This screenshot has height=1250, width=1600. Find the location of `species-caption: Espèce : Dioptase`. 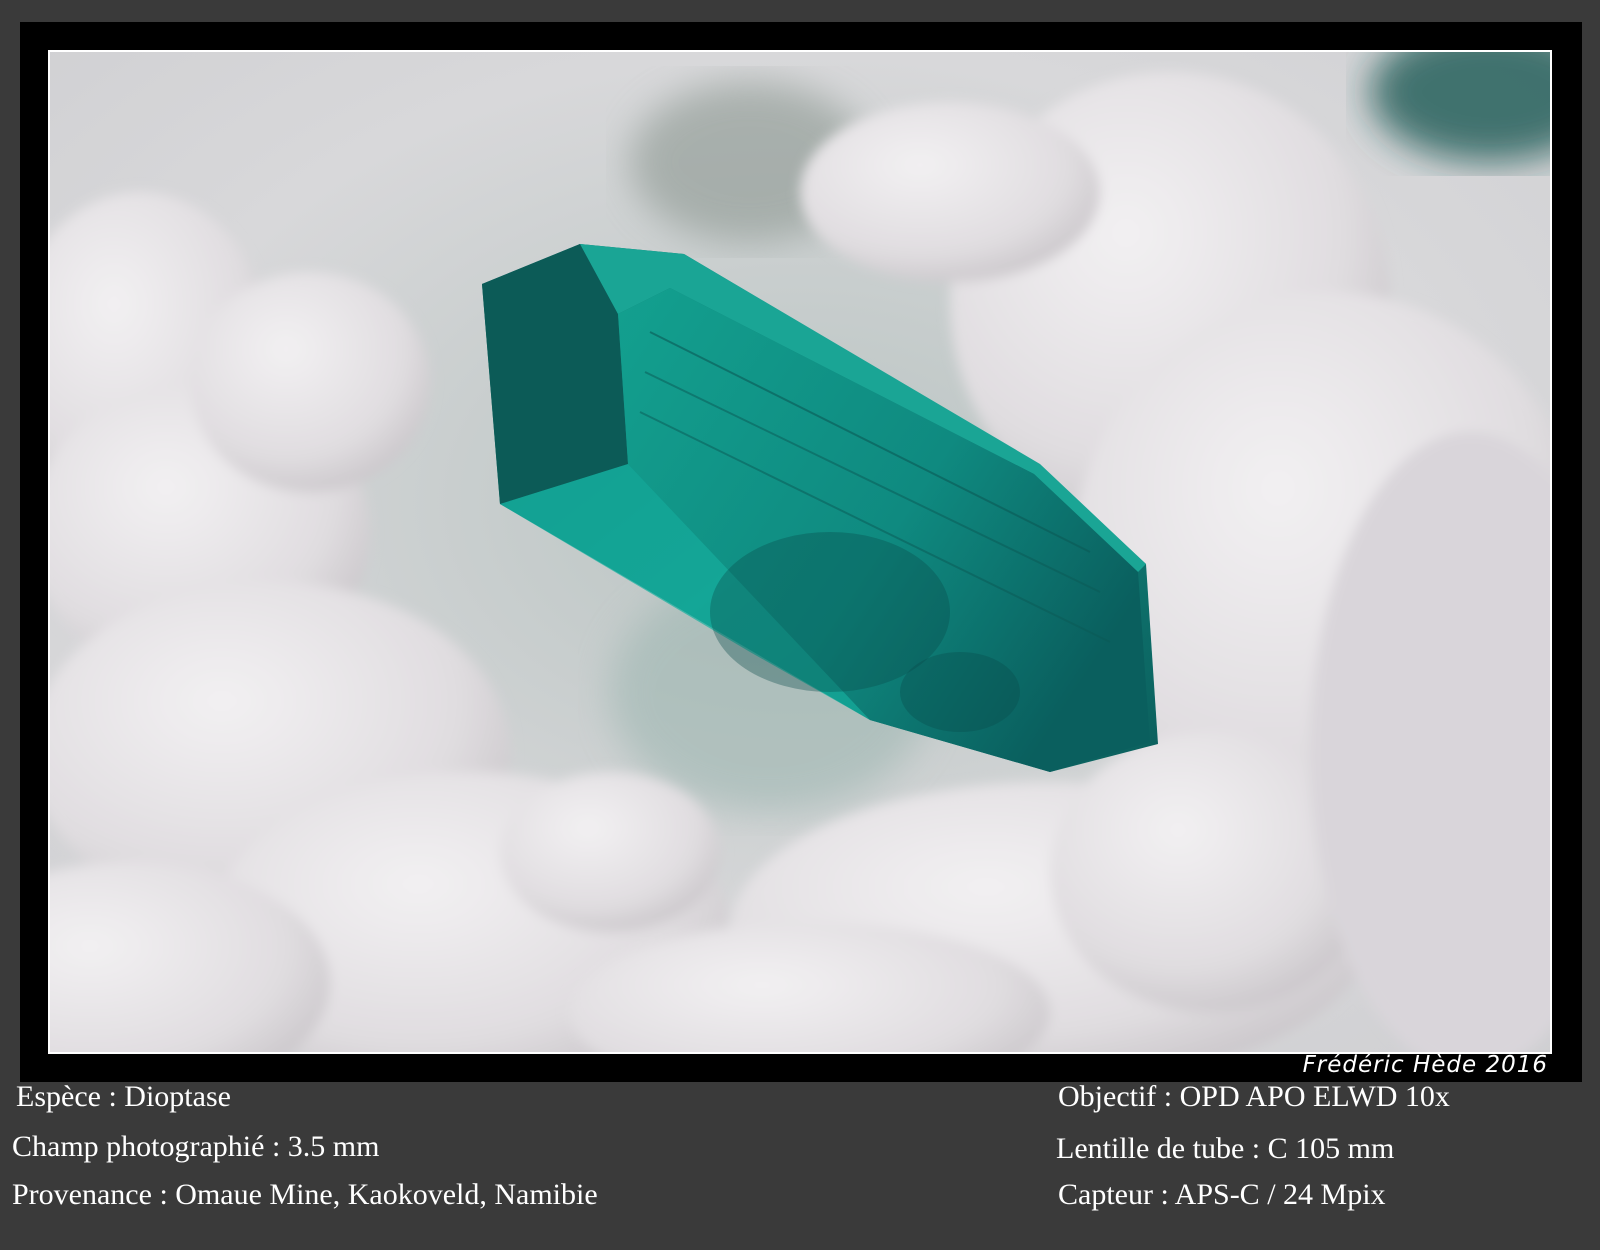

species-caption: Espèce : Dioptase is located at coordinates (123, 1096).